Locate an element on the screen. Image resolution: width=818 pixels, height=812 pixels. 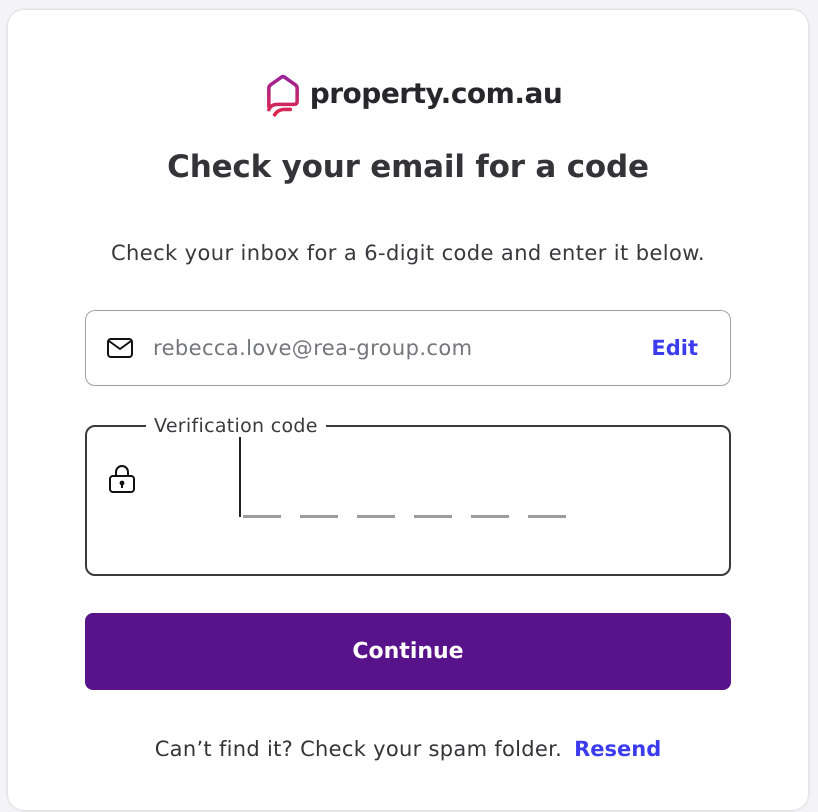
page-title: Check your email for a code is located at coordinates (408, 167).